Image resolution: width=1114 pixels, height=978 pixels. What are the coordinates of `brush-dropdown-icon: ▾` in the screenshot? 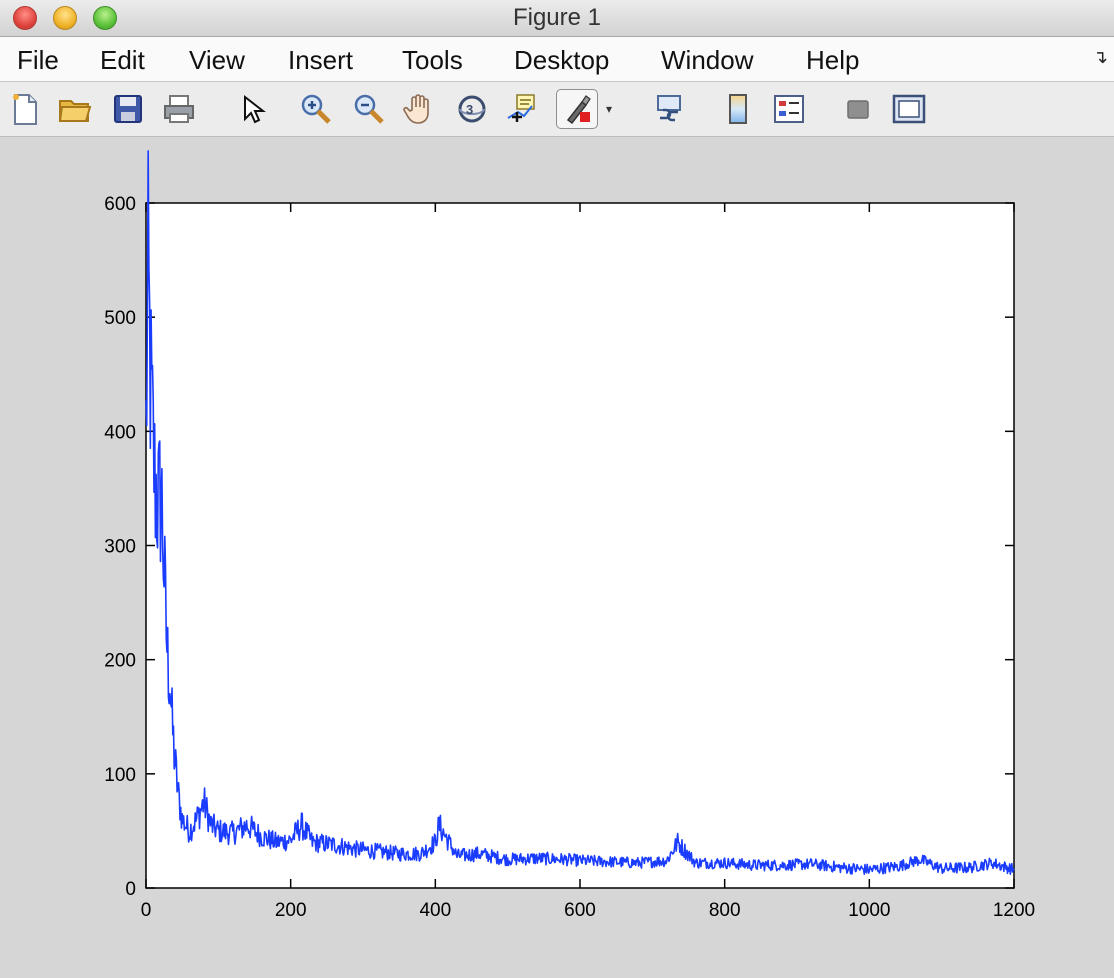 It's located at (609, 109).